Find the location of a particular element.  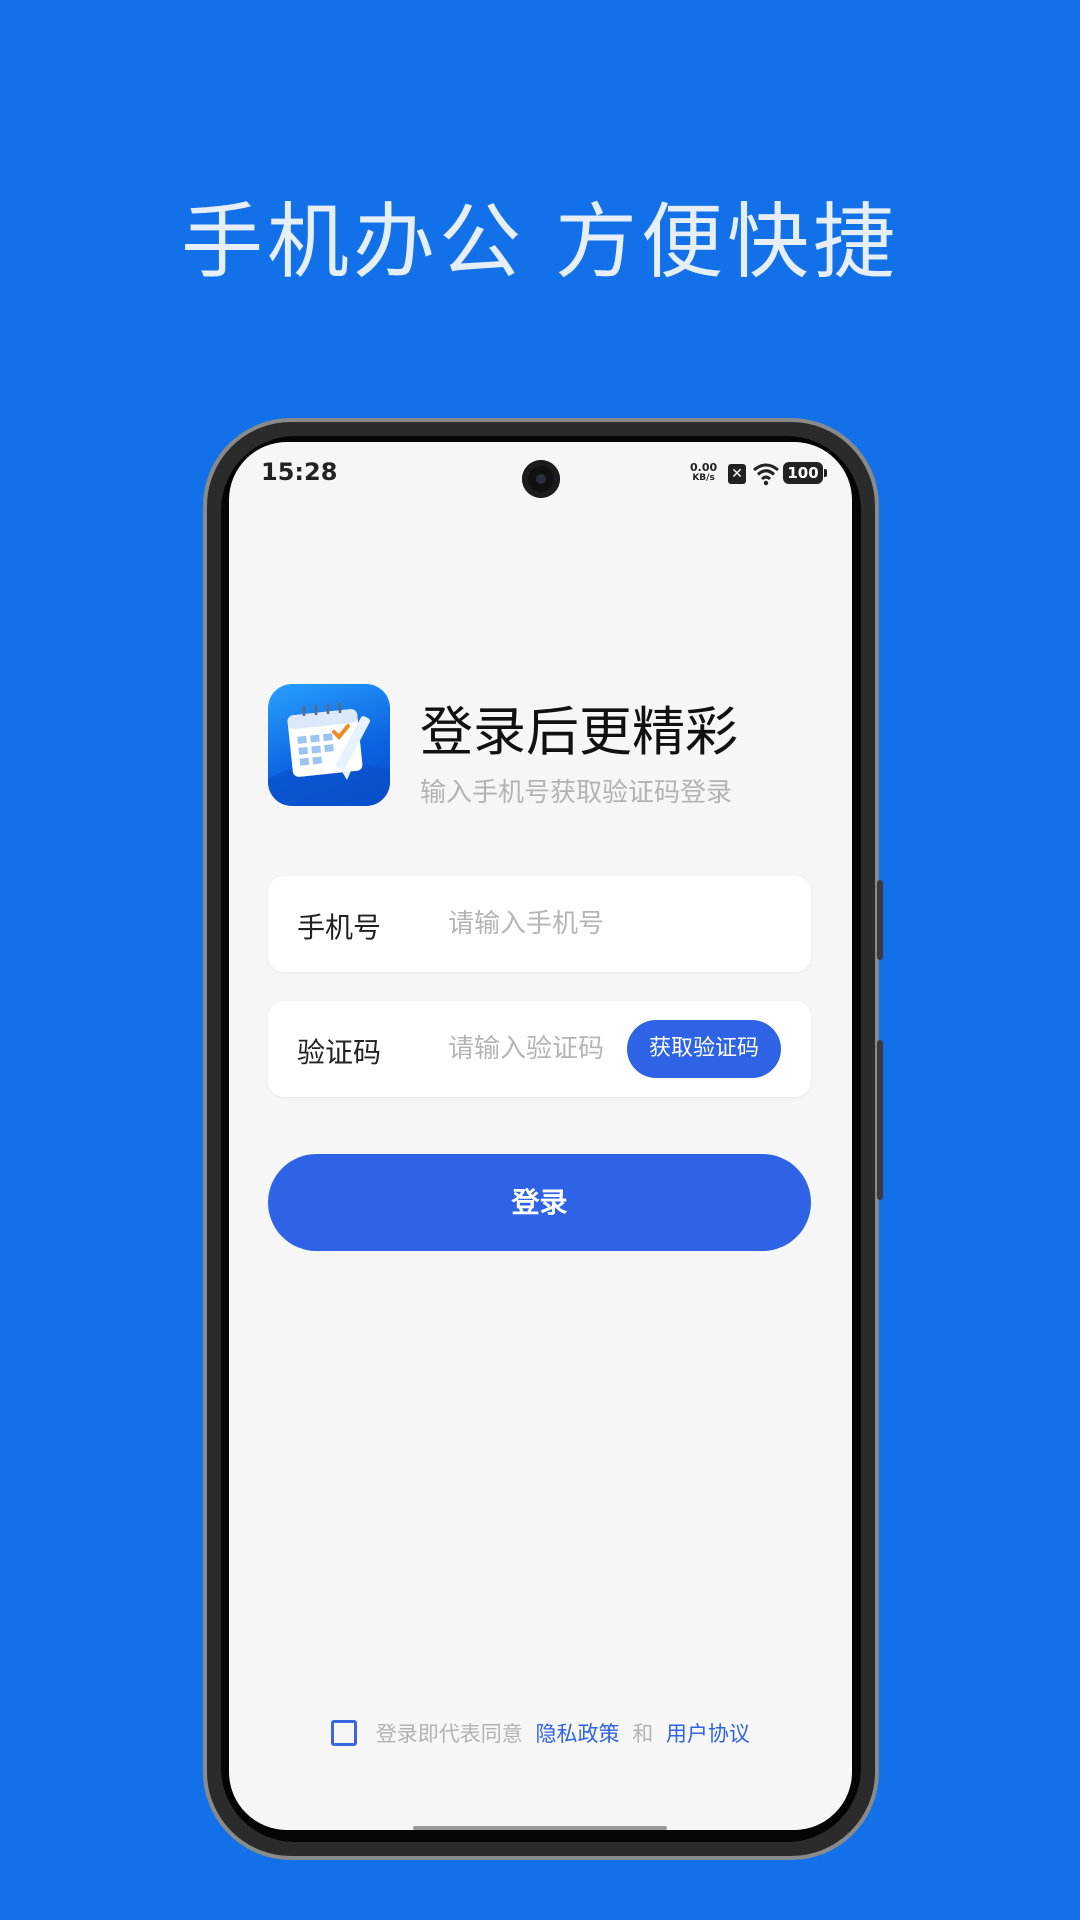

network-speed-unit: KB/s is located at coordinates (703, 478).